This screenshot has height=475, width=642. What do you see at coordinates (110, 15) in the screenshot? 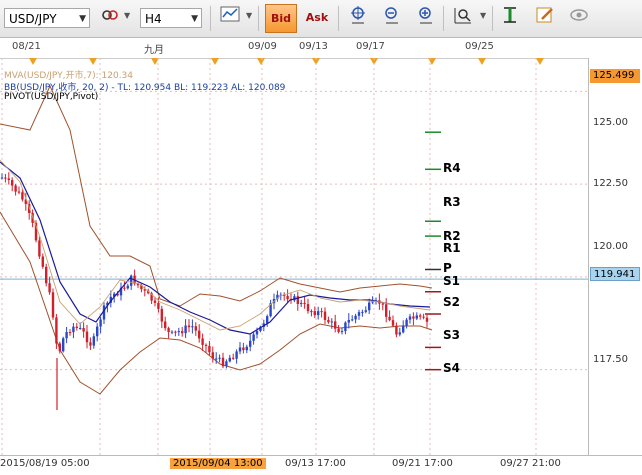
I see `link-icon` at bounding box center [110, 15].